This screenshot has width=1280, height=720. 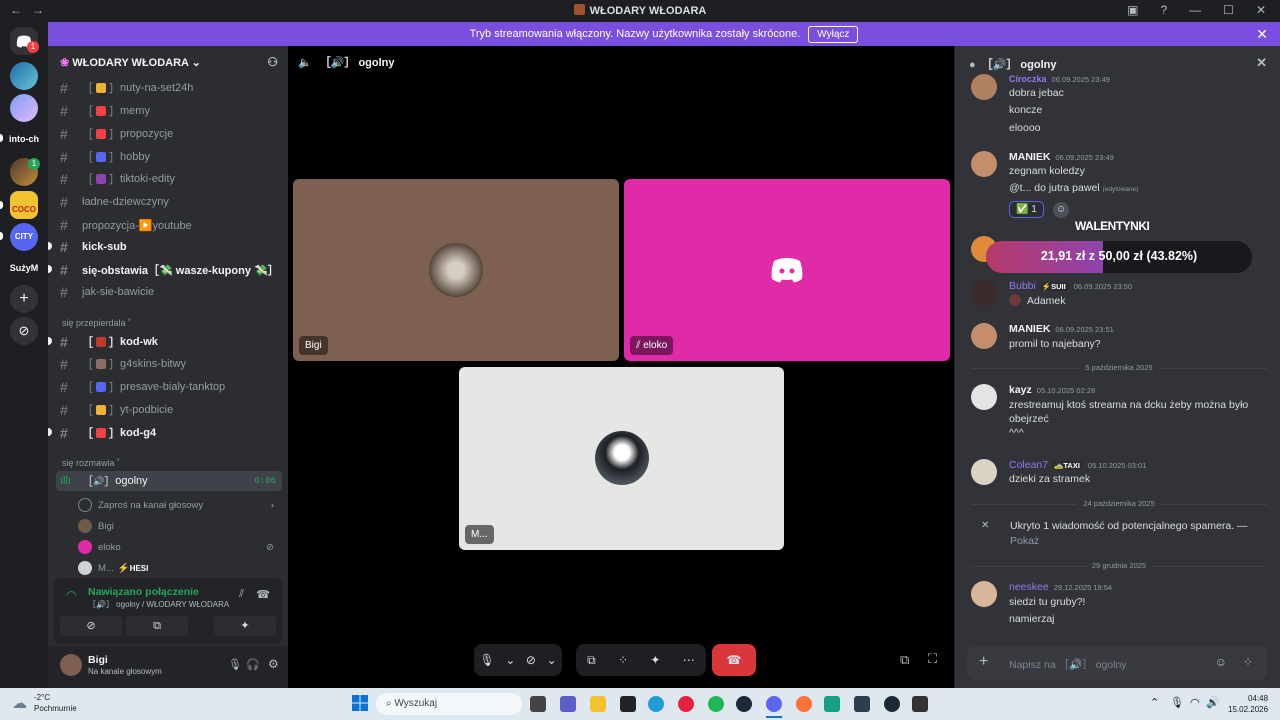 I want to click on inbox-icon: ▣, so click(x=1132, y=10).